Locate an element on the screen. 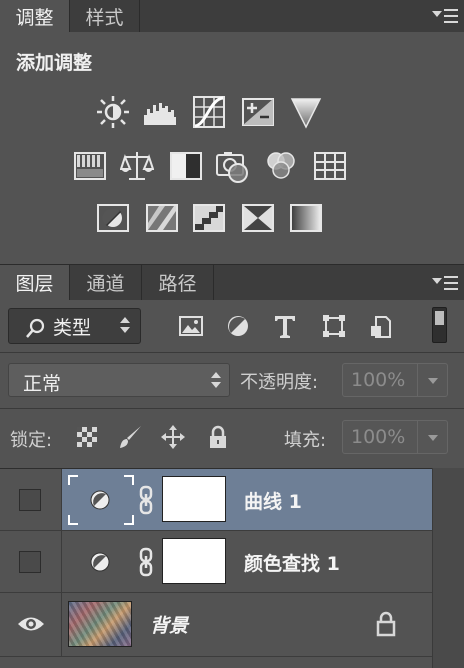 Image resolution: width=464 pixels, height=668 pixels. layers-panel-menu-icon is located at coordinates (445, 283).